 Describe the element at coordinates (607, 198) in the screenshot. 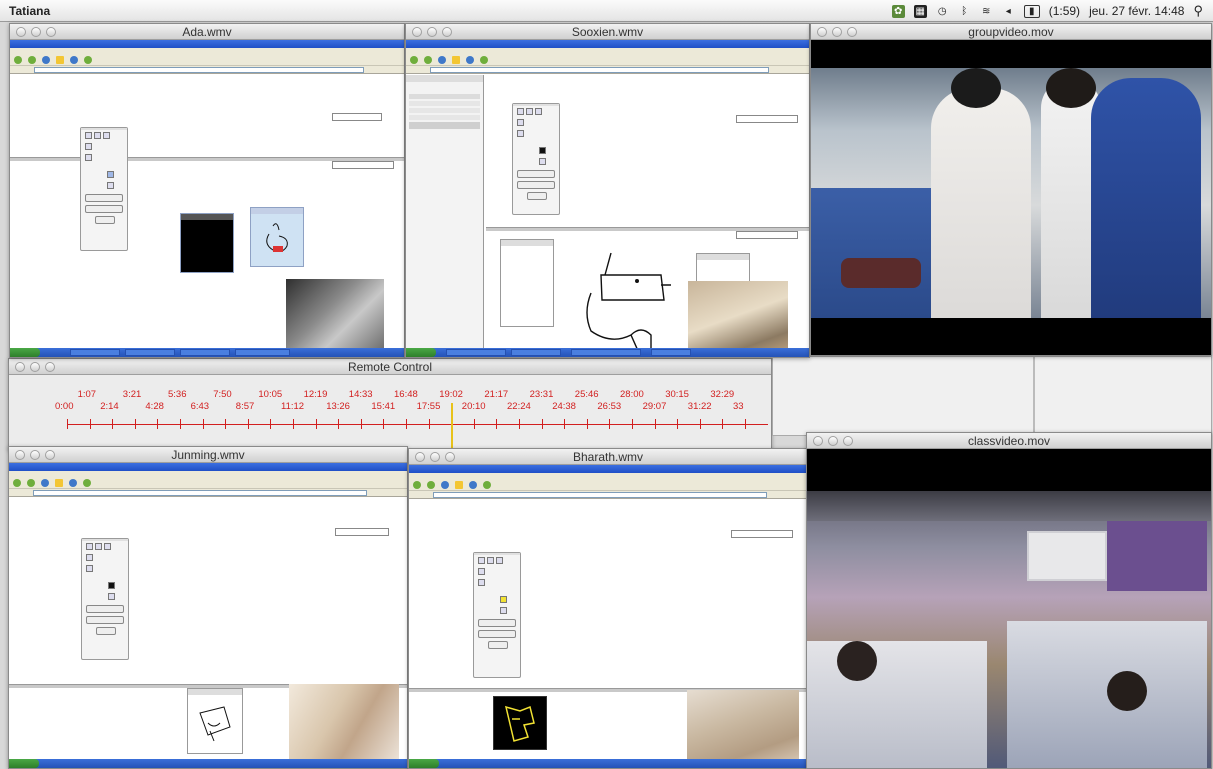

I see `sooxien-recording` at that location.